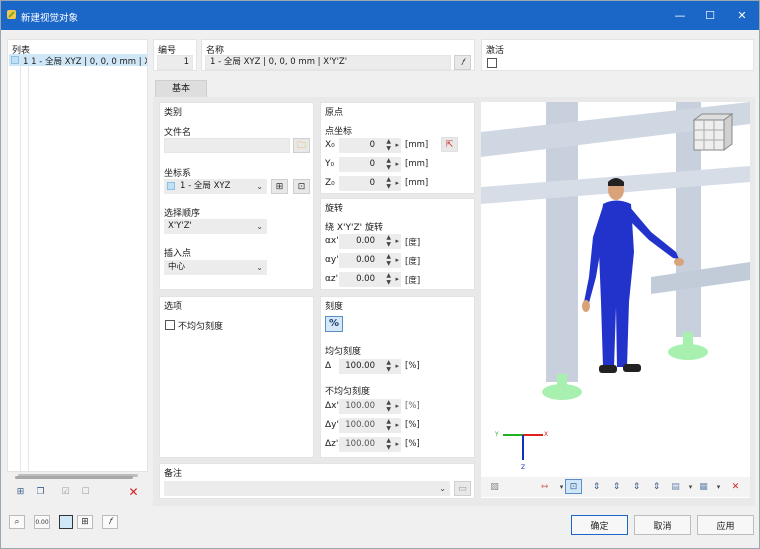  What do you see at coordinates (573, 486) in the screenshot?
I see `view-iso-icon: ⊡` at bounding box center [573, 486].